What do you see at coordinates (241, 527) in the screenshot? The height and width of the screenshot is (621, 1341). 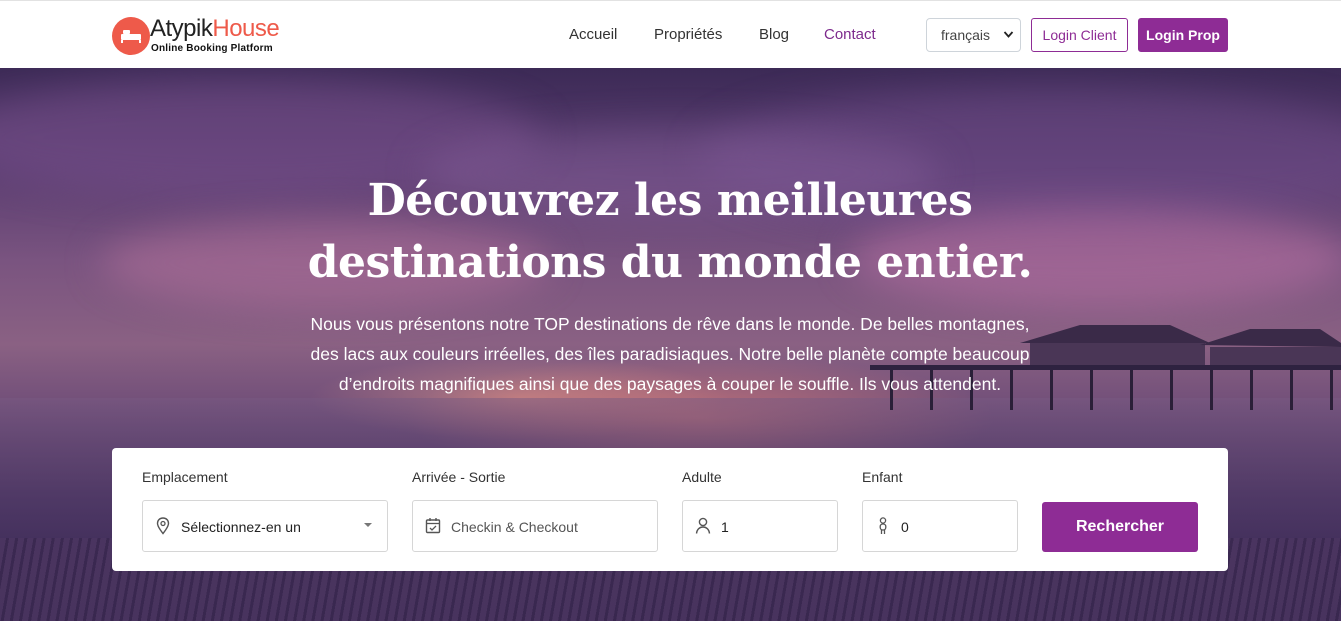 I see `location-value: Sélectionnez-en un` at bounding box center [241, 527].